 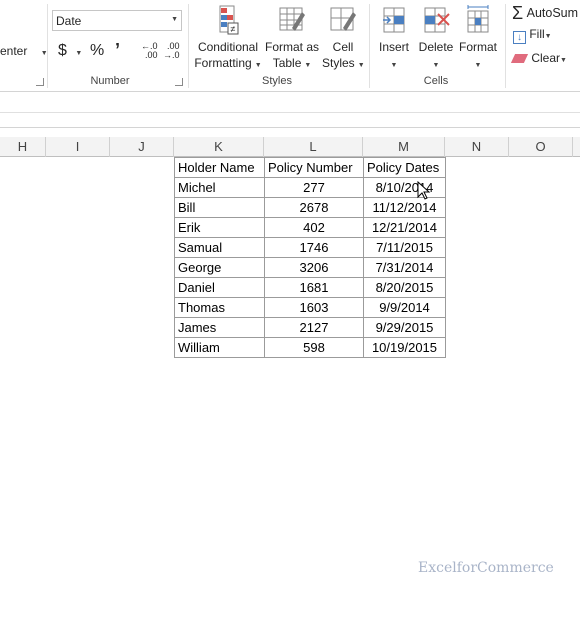 I want to click on autosum-button: Σ AutoSum, so click(x=545, y=13).